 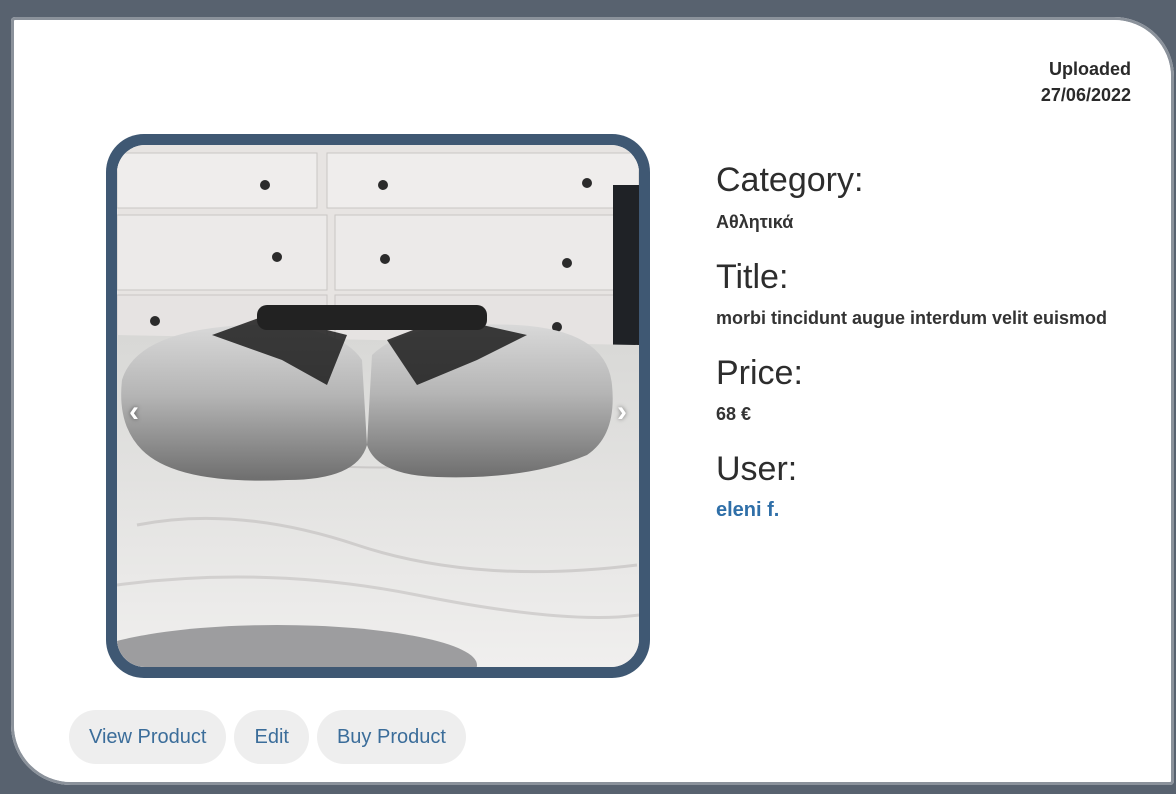 I want to click on buy-product-button: Buy Product, so click(x=391, y=737).